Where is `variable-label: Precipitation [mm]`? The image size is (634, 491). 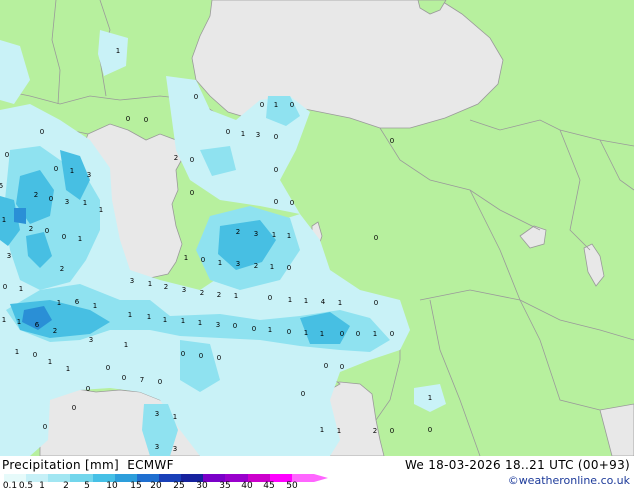 variable-label: Precipitation [mm] is located at coordinates (60, 465).